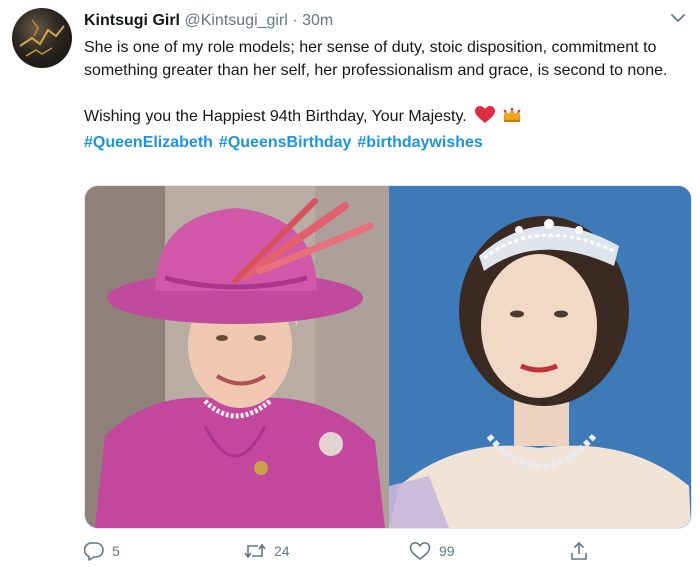 The height and width of the screenshot is (570, 700). I want to click on reply-button: 5, so click(102, 551).